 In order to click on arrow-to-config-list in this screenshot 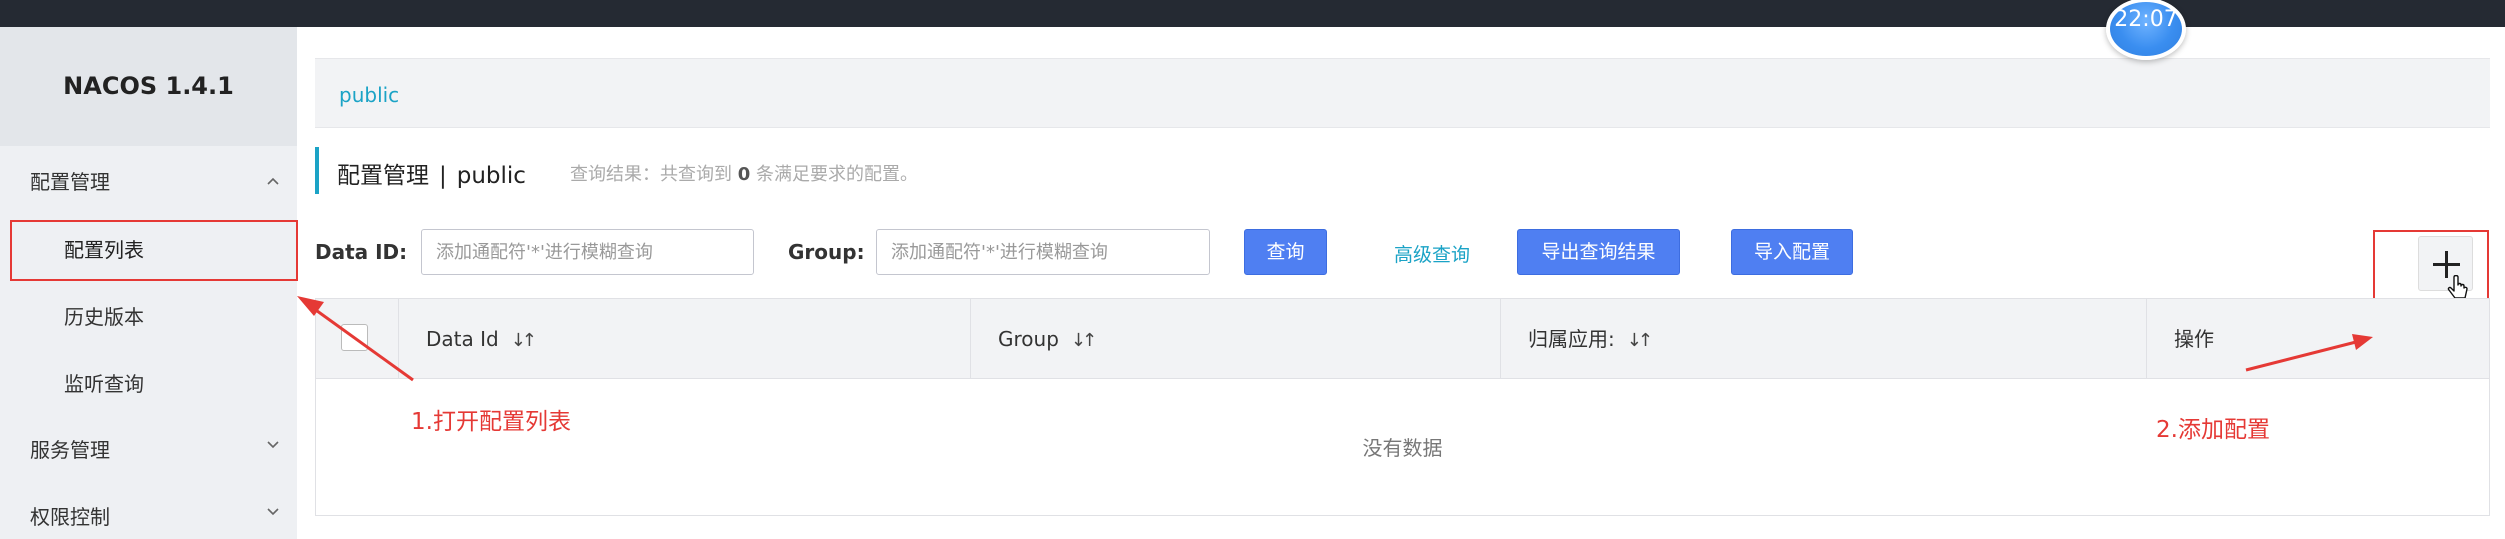, I will do `click(355, 339)`.